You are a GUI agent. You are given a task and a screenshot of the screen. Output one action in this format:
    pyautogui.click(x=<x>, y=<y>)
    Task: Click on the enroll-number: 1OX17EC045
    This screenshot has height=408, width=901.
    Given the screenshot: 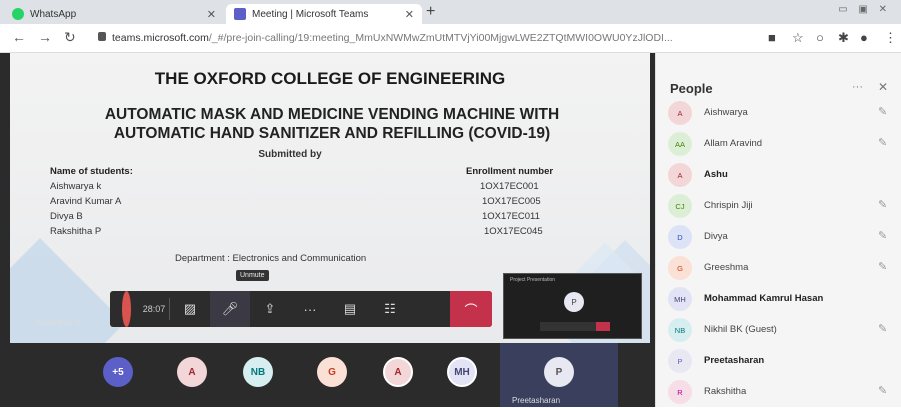 What is the action you would take?
    pyautogui.click(x=513, y=231)
    